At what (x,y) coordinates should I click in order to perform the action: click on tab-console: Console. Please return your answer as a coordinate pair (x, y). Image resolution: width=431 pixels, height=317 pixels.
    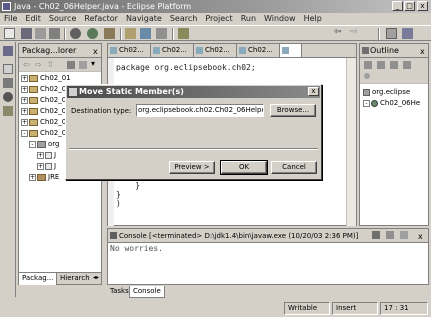
    Looking at the image, I should click on (147, 292).